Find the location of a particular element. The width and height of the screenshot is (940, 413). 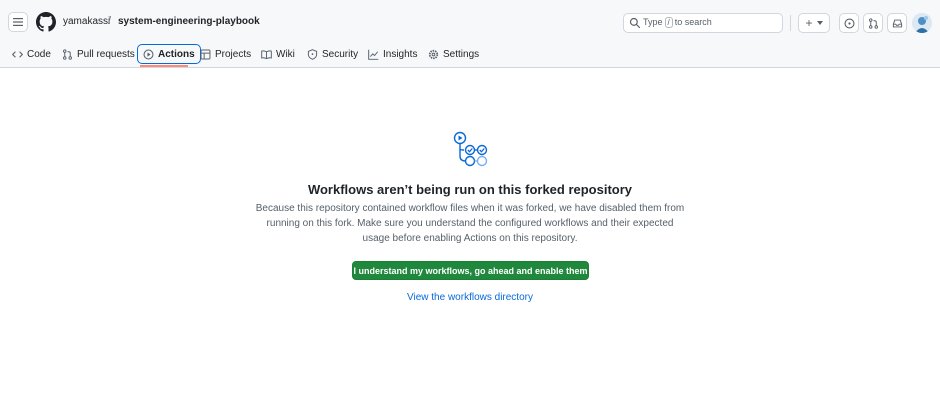

workflows-directory-link: View the workflows directory is located at coordinates (470, 297).